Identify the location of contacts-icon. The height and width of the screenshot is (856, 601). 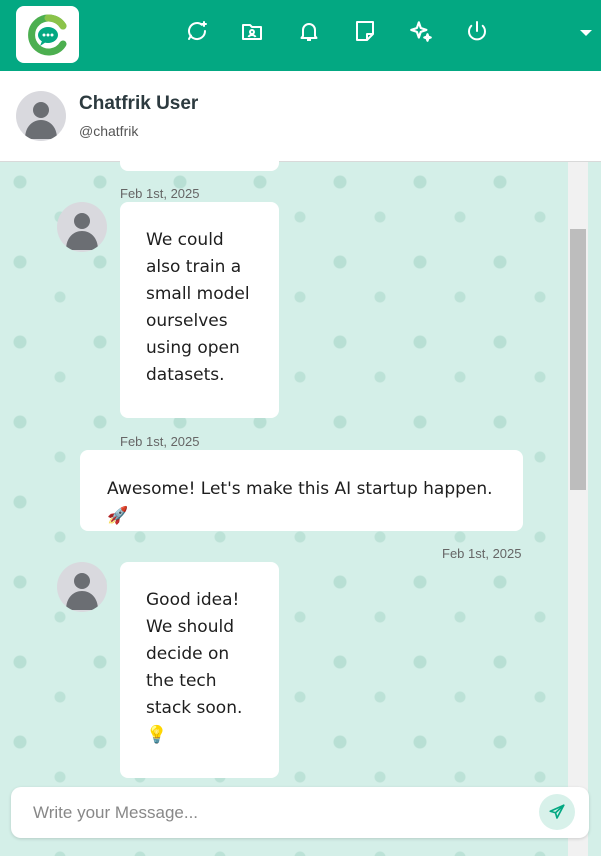
(252, 31).